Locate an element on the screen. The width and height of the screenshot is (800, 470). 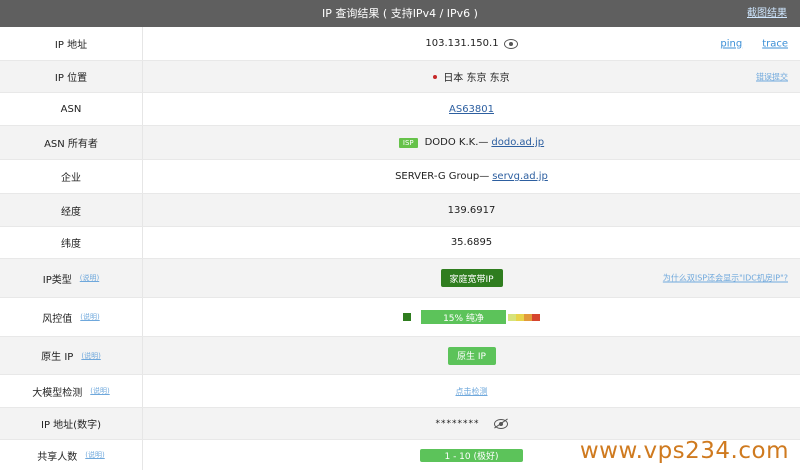
risk-scale is located at coordinates (524, 317).